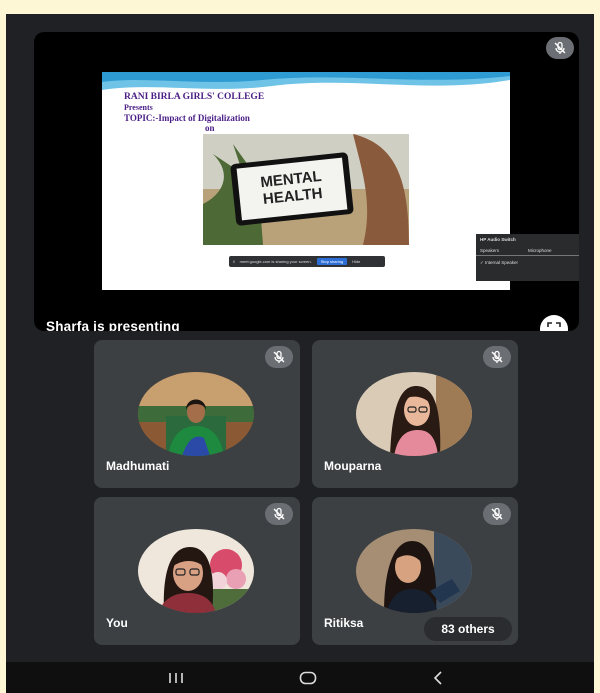  I want to click on fullscreen-button, so click(554, 323).